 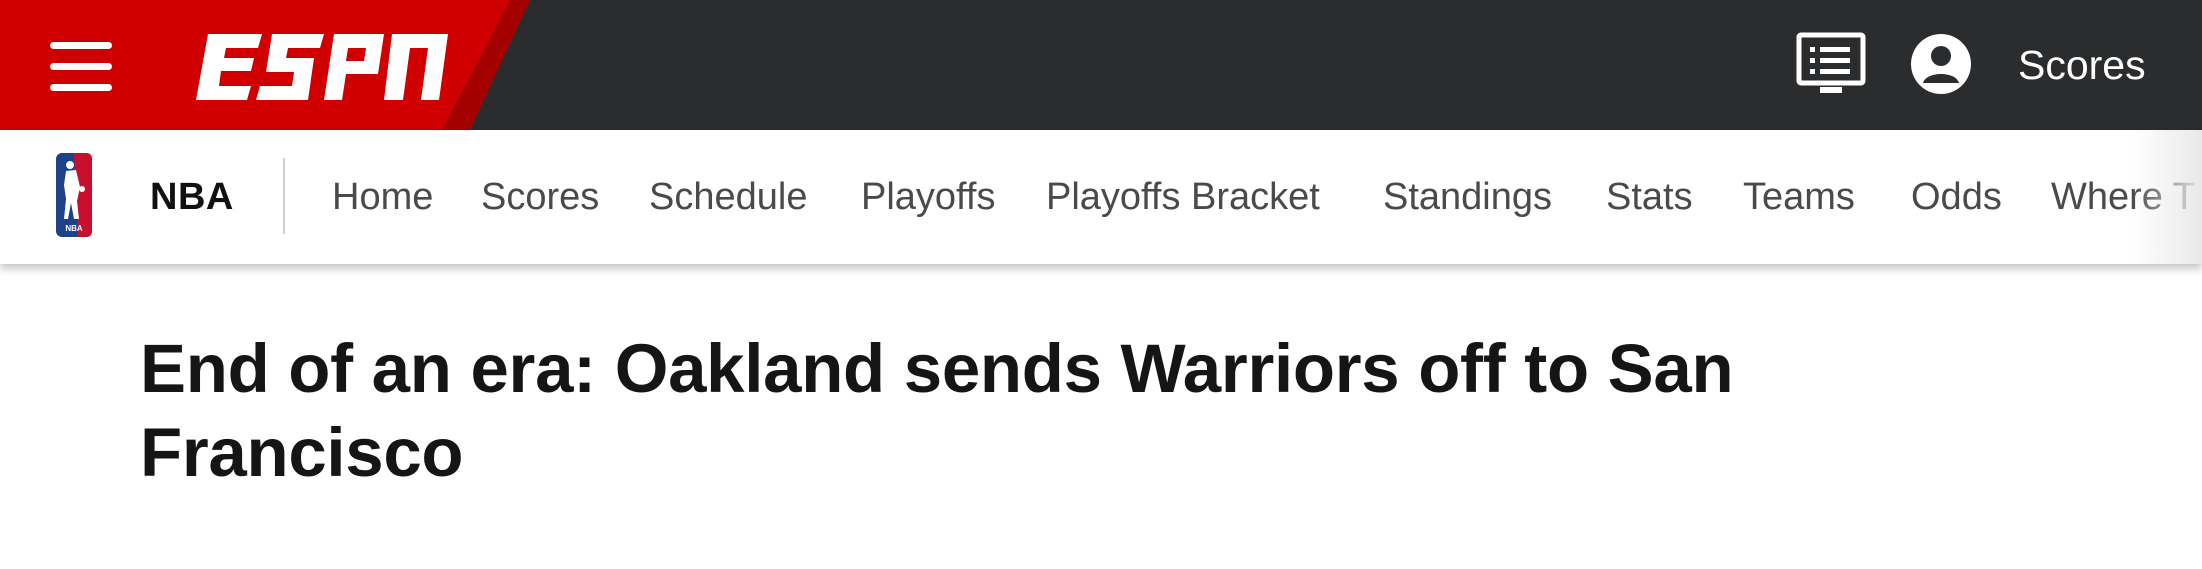 What do you see at coordinates (74, 228) in the screenshot?
I see `svg-text: NBA` at bounding box center [74, 228].